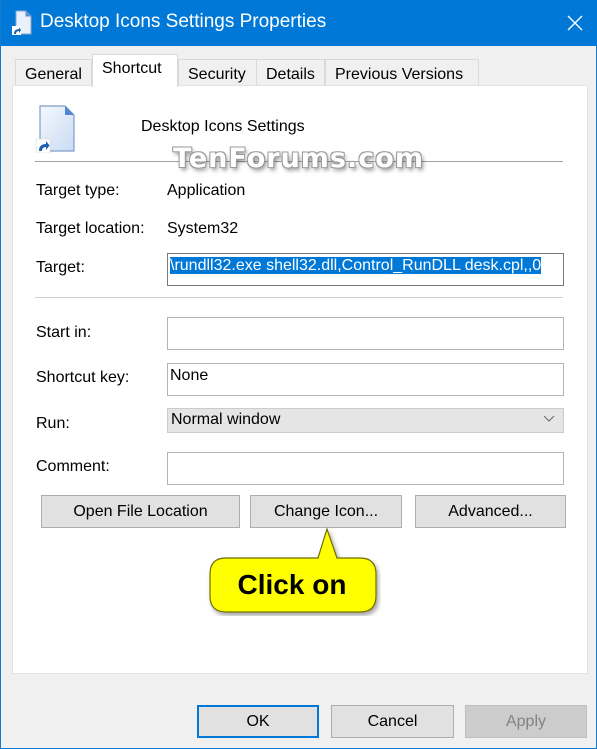 The width and height of the screenshot is (597, 749). I want to click on target-label: Target:, so click(60, 267).